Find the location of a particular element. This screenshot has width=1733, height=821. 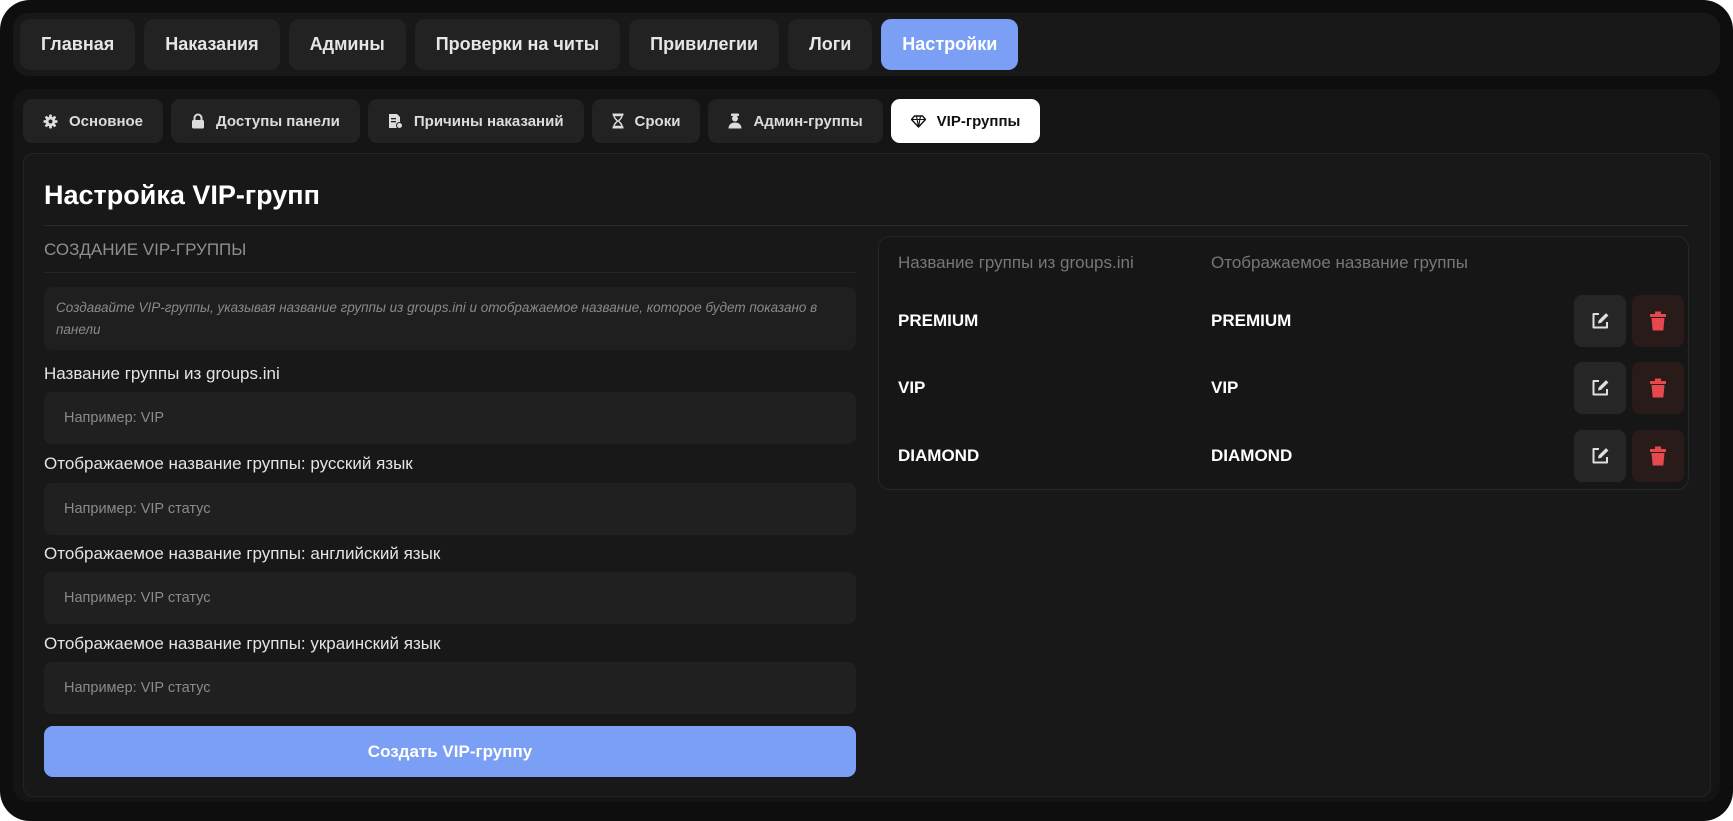

settings-tab-panel-access: Доступы панели is located at coordinates (265, 121).